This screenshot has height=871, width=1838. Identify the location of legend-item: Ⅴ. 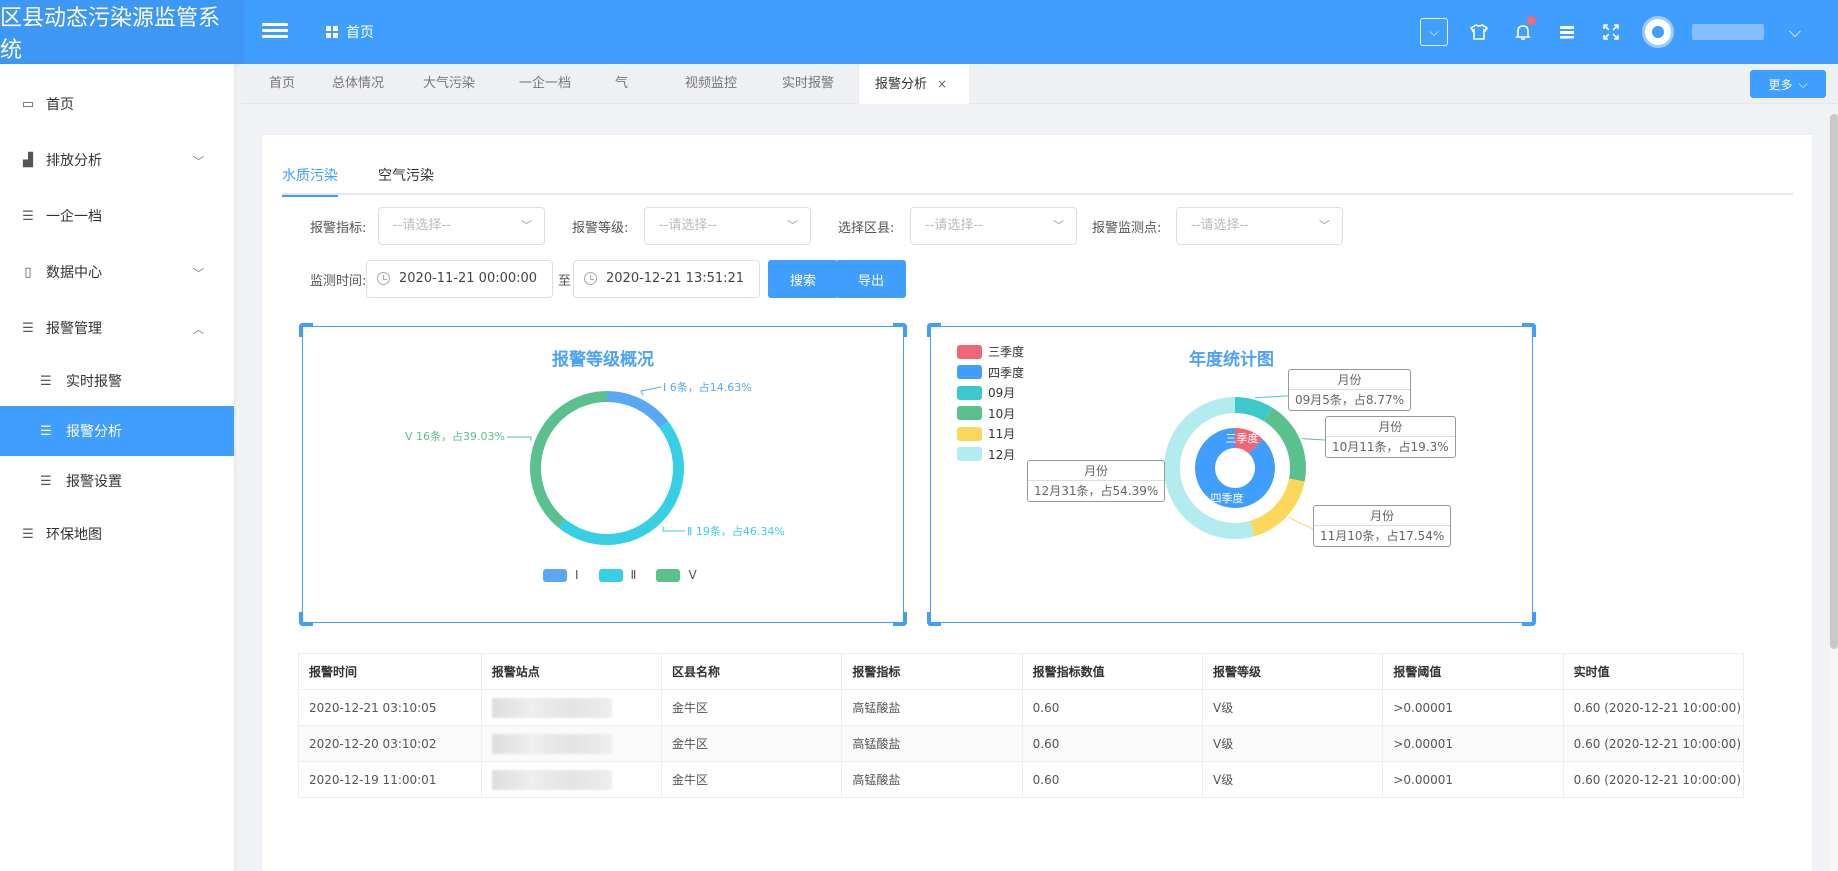
(676, 575).